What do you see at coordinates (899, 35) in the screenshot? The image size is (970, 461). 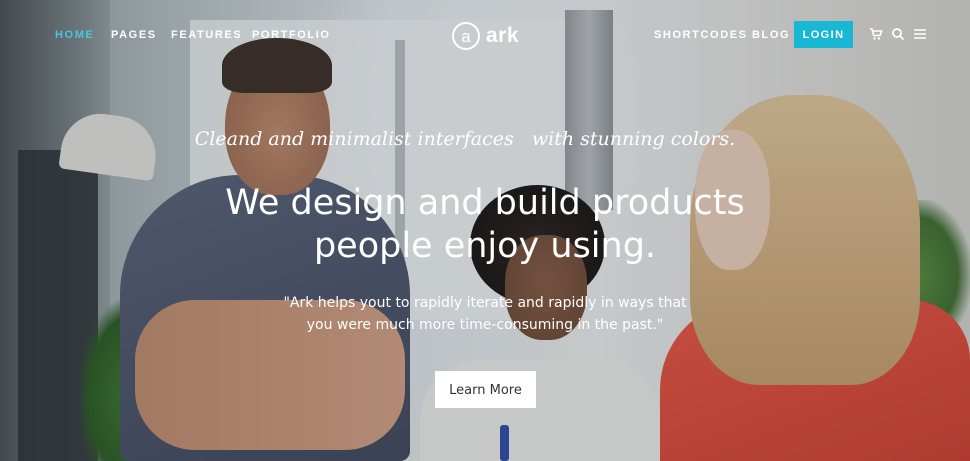 I see `search-icon` at bounding box center [899, 35].